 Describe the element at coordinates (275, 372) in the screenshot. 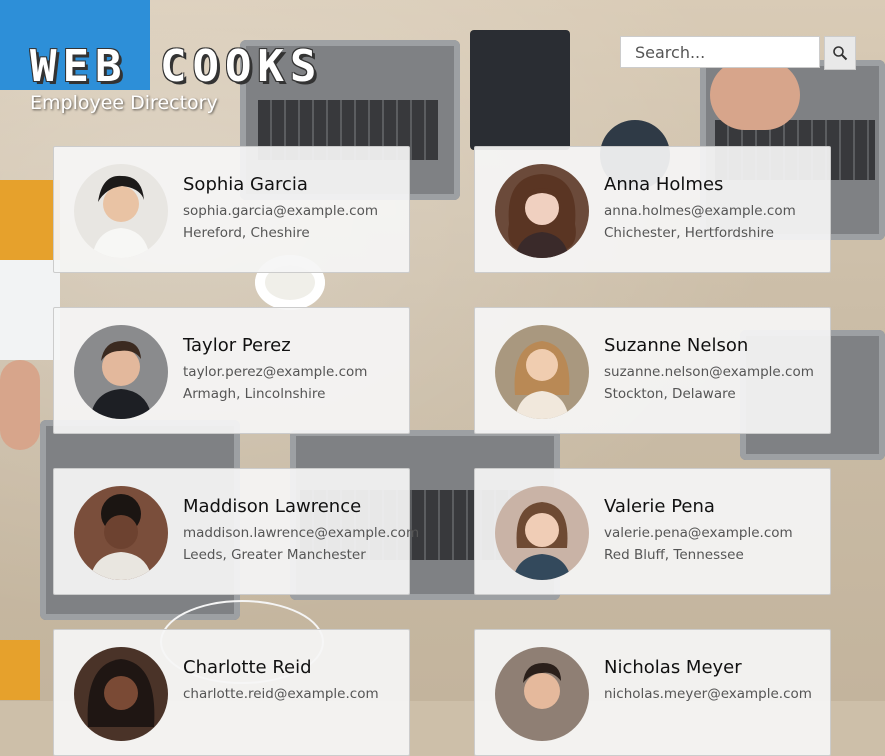

I see `employee-email: taylor.perez@example.com` at that location.